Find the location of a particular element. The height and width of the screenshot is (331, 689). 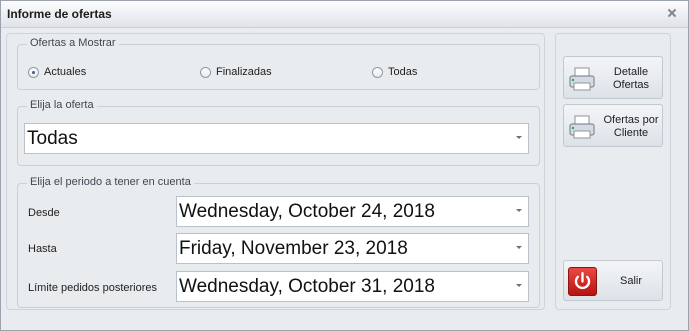

radio-actuales: Actuales is located at coordinates (57, 72).